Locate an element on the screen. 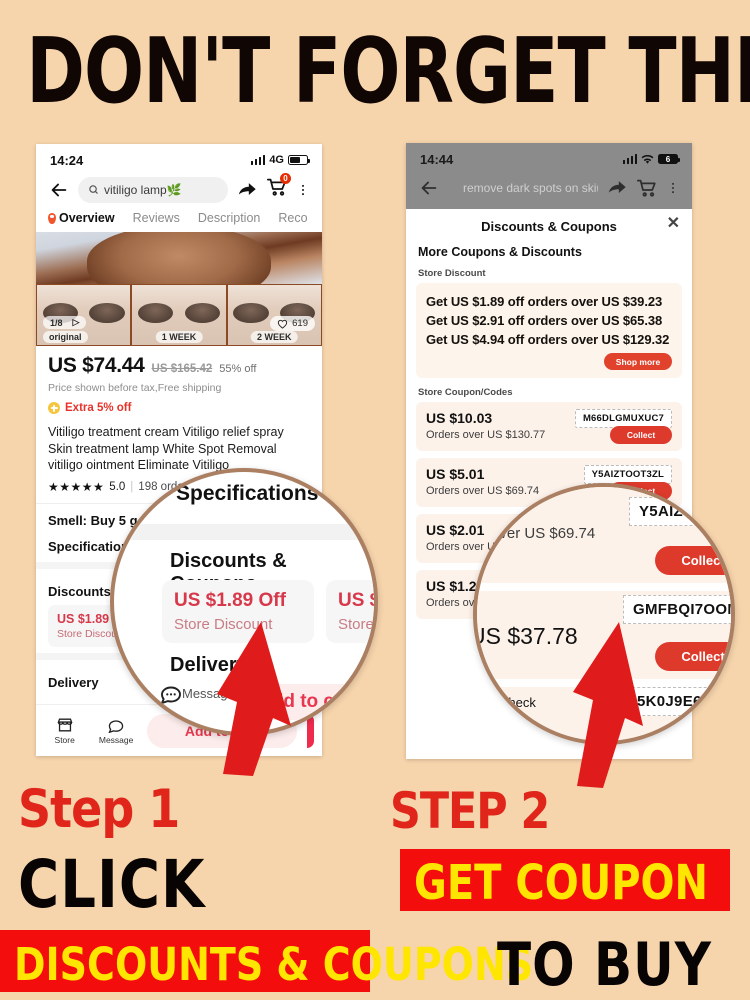  like-button: 619 is located at coordinates (292, 323).